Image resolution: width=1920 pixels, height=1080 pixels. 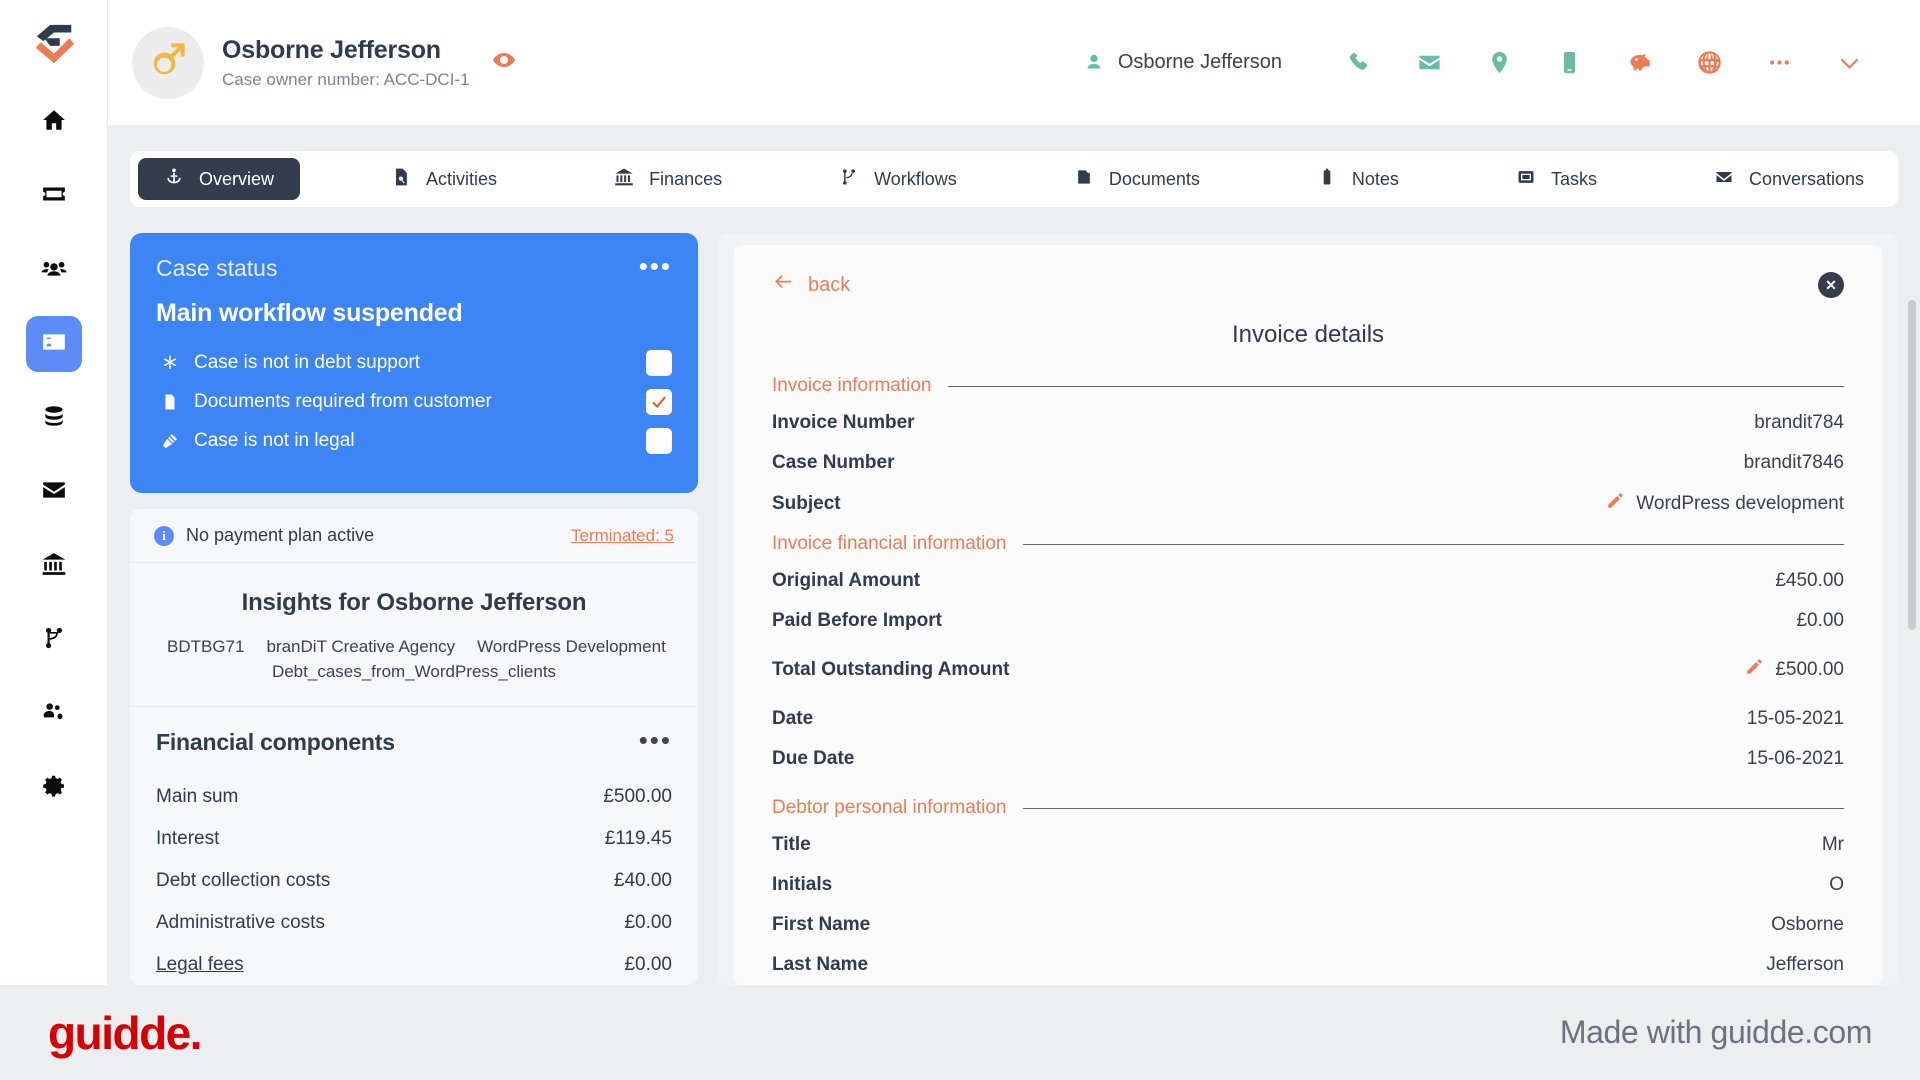 What do you see at coordinates (1359, 63) in the screenshot?
I see `phone-icon` at bounding box center [1359, 63].